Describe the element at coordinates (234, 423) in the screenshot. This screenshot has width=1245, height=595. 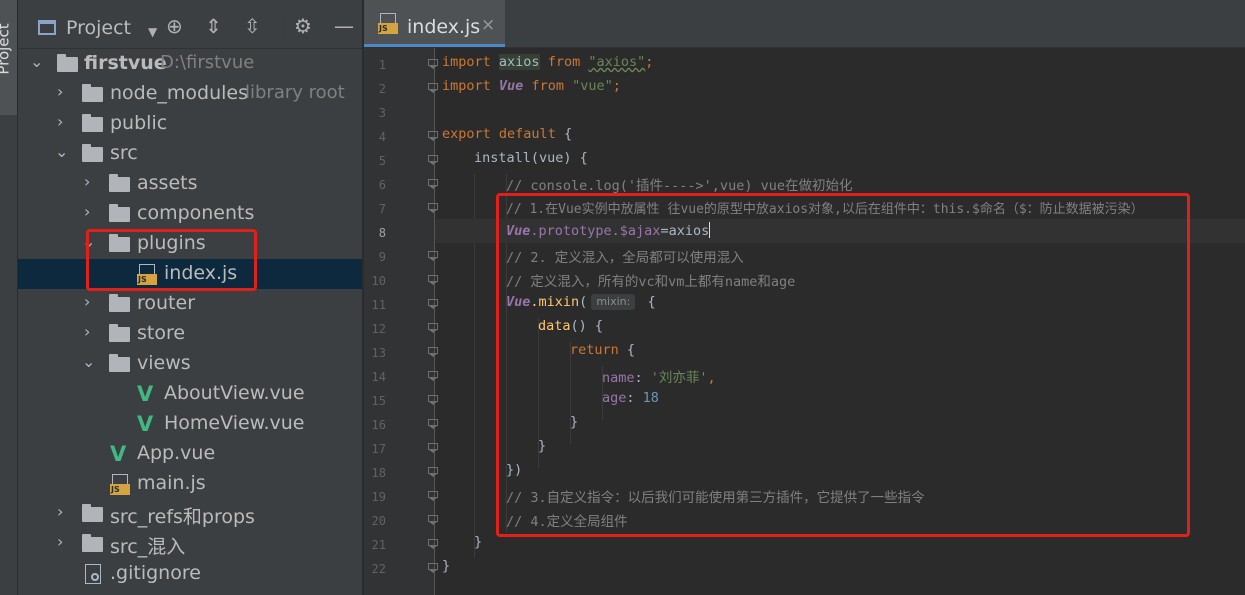
I see `tree-item-label: HomeView.vue` at that location.